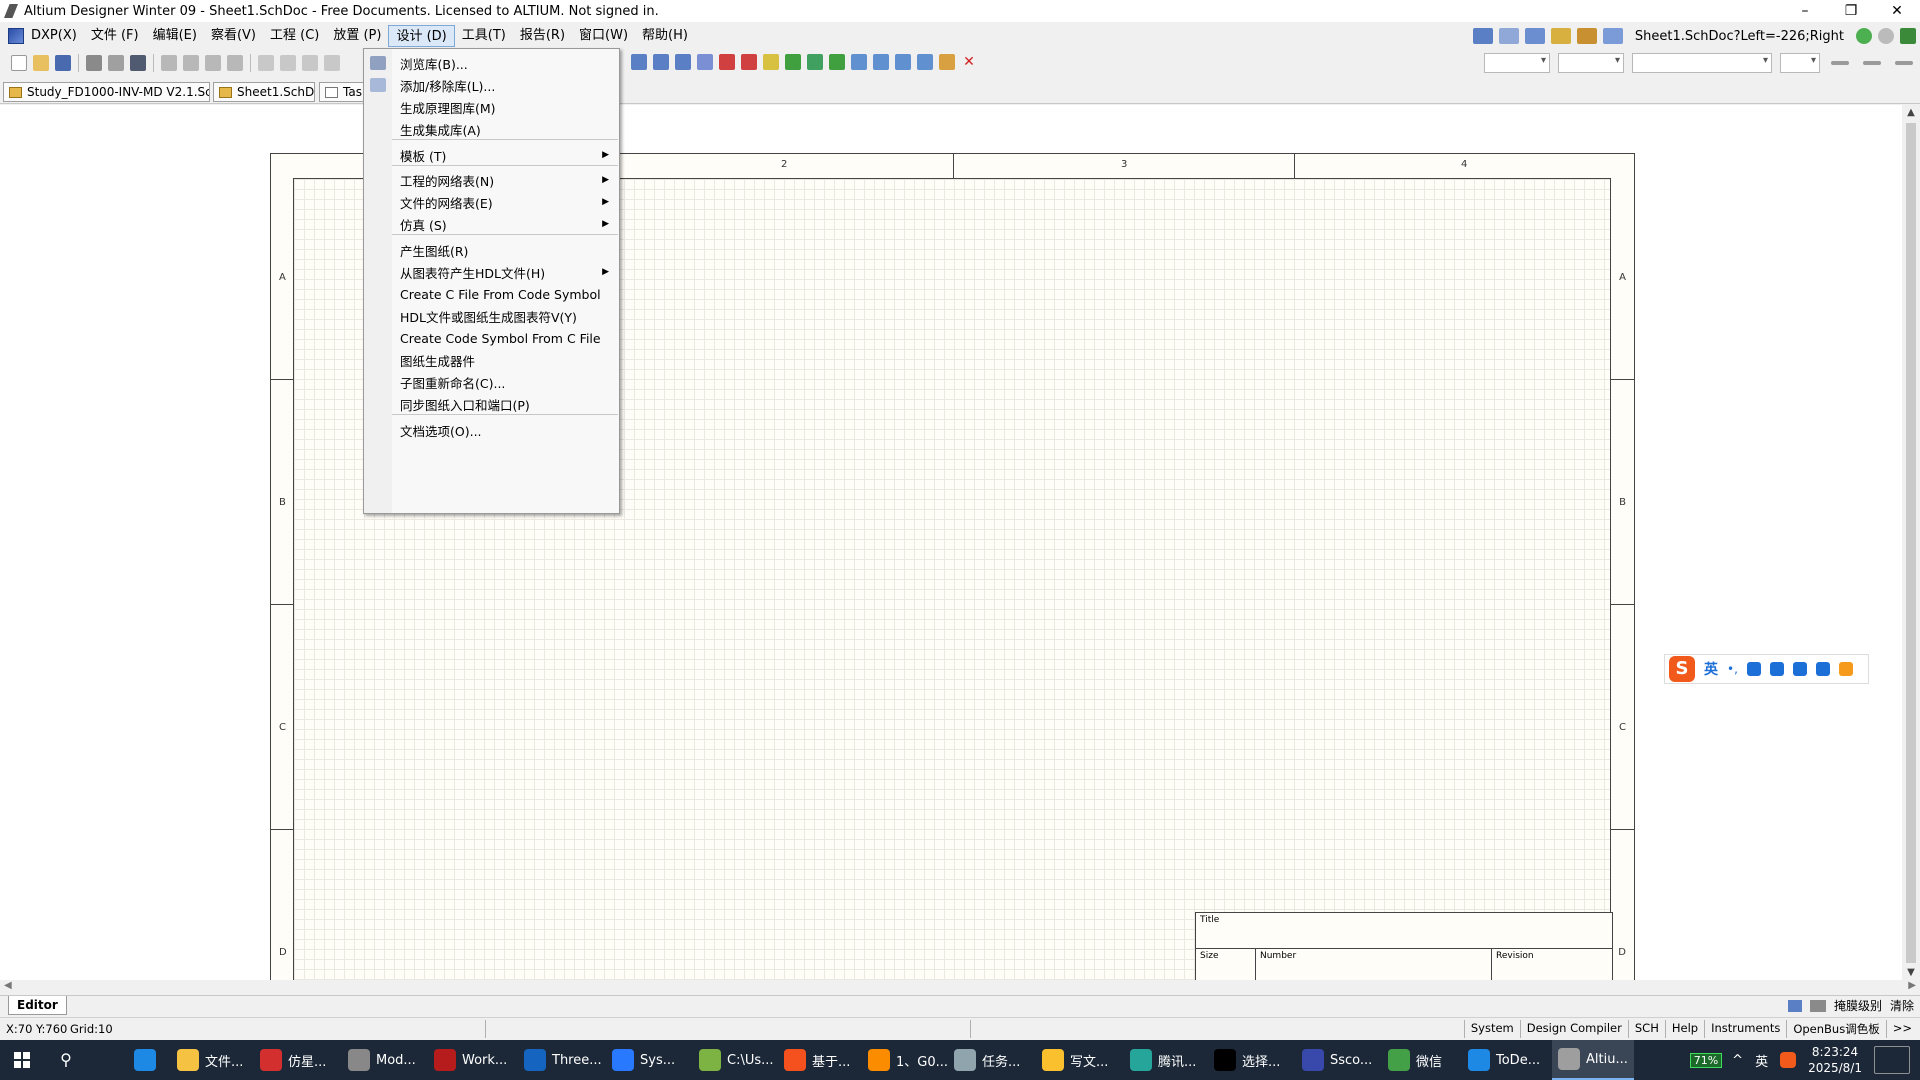 The width and height of the screenshot is (1920, 1080). Describe the element at coordinates (138, 63) in the screenshot. I see `device-view-icon` at that location.